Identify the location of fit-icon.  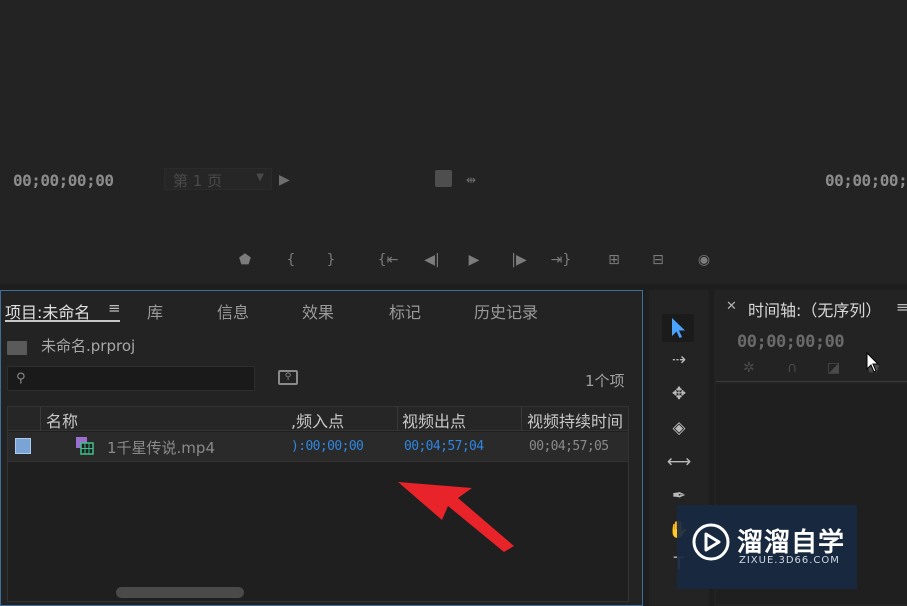
(443, 178).